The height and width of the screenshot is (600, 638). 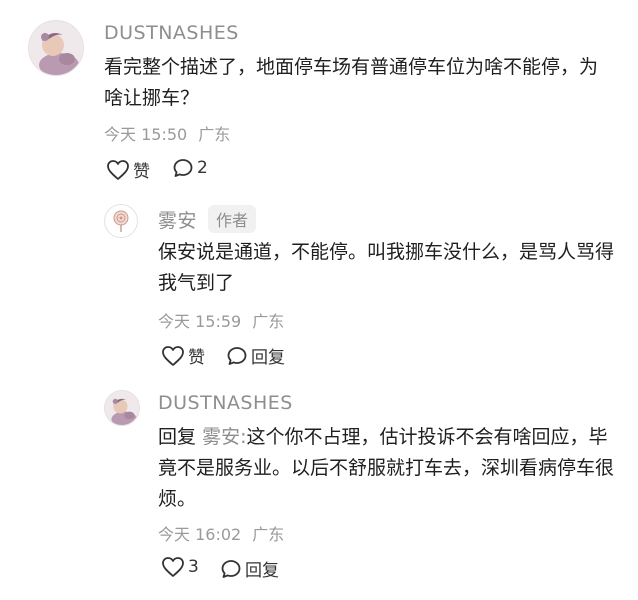 What do you see at coordinates (232, 219) in the screenshot?
I see `author-badge: 作者` at bounding box center [232, 219].